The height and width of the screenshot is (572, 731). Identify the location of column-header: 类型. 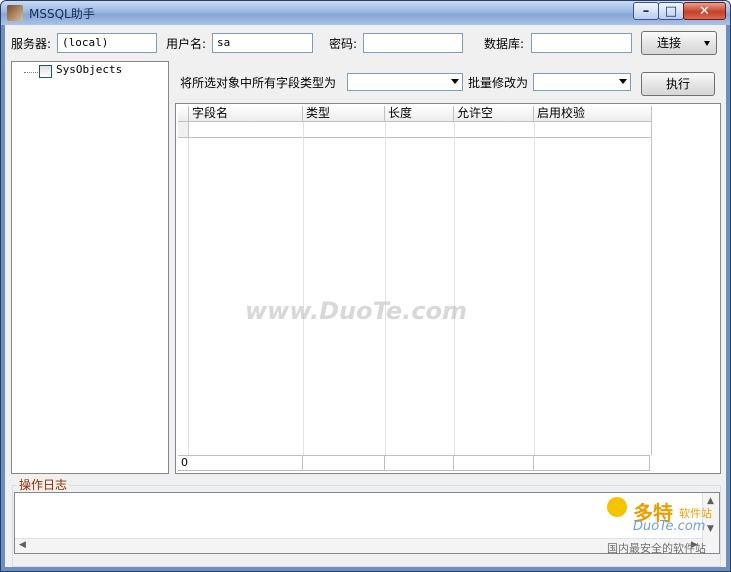
(344, 114).